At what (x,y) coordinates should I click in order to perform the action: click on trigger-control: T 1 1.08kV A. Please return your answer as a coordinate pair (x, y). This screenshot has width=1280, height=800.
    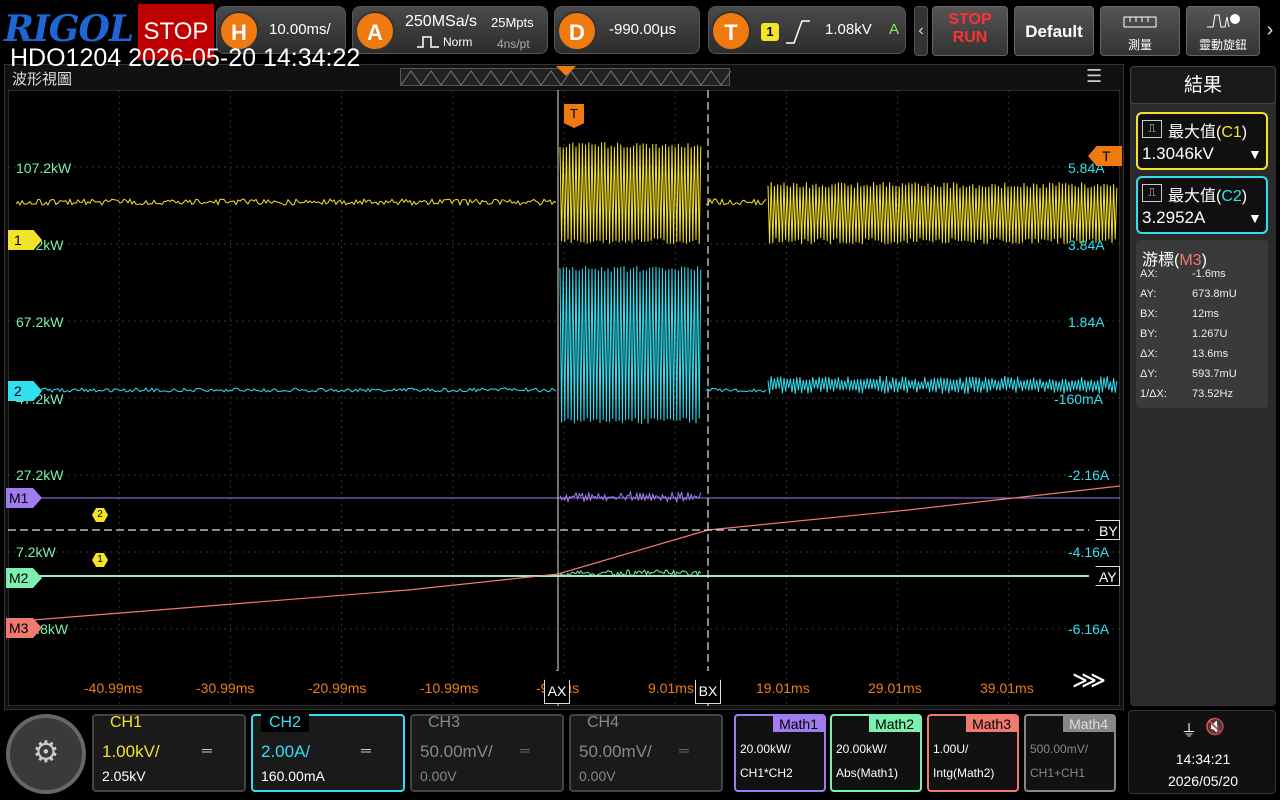
    Looking at the image, I should click on (807, 30).